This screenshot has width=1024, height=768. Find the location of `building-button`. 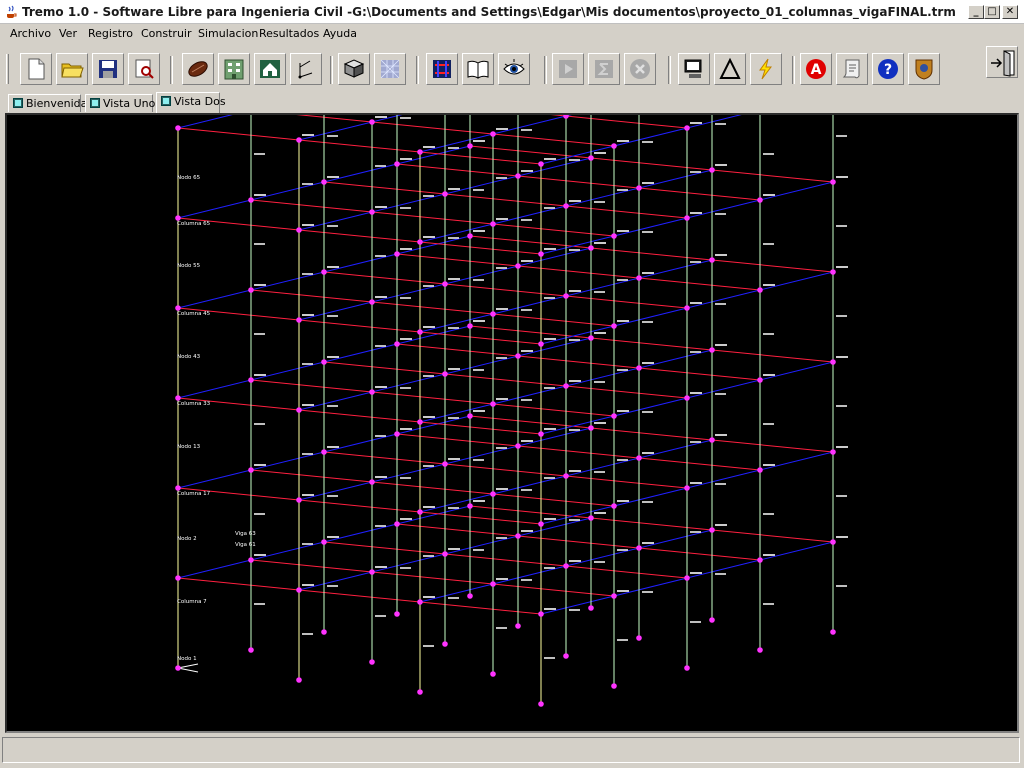

building-button is located at coordinates (234, 69).